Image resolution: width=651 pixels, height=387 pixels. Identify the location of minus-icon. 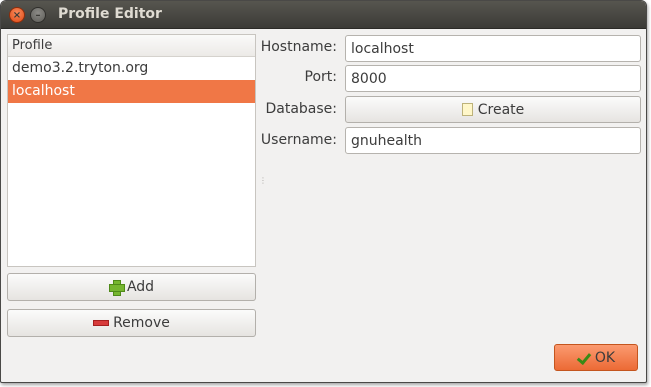
(101, 323).